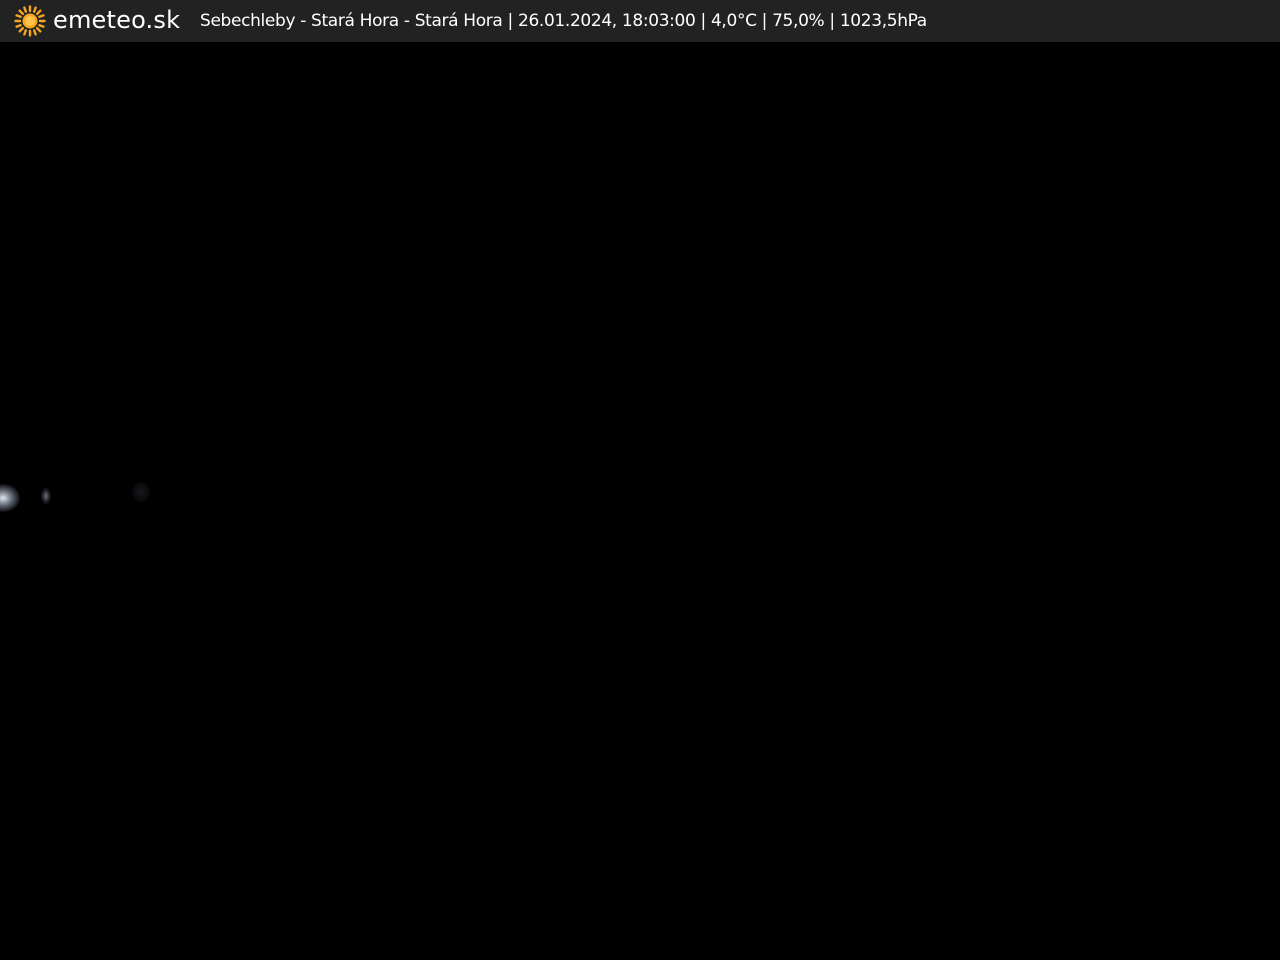 Image resolution: width=1280 pixels, height=960 pixels. I want to click on brand-name: emeteo.sk, so click(117, 20).